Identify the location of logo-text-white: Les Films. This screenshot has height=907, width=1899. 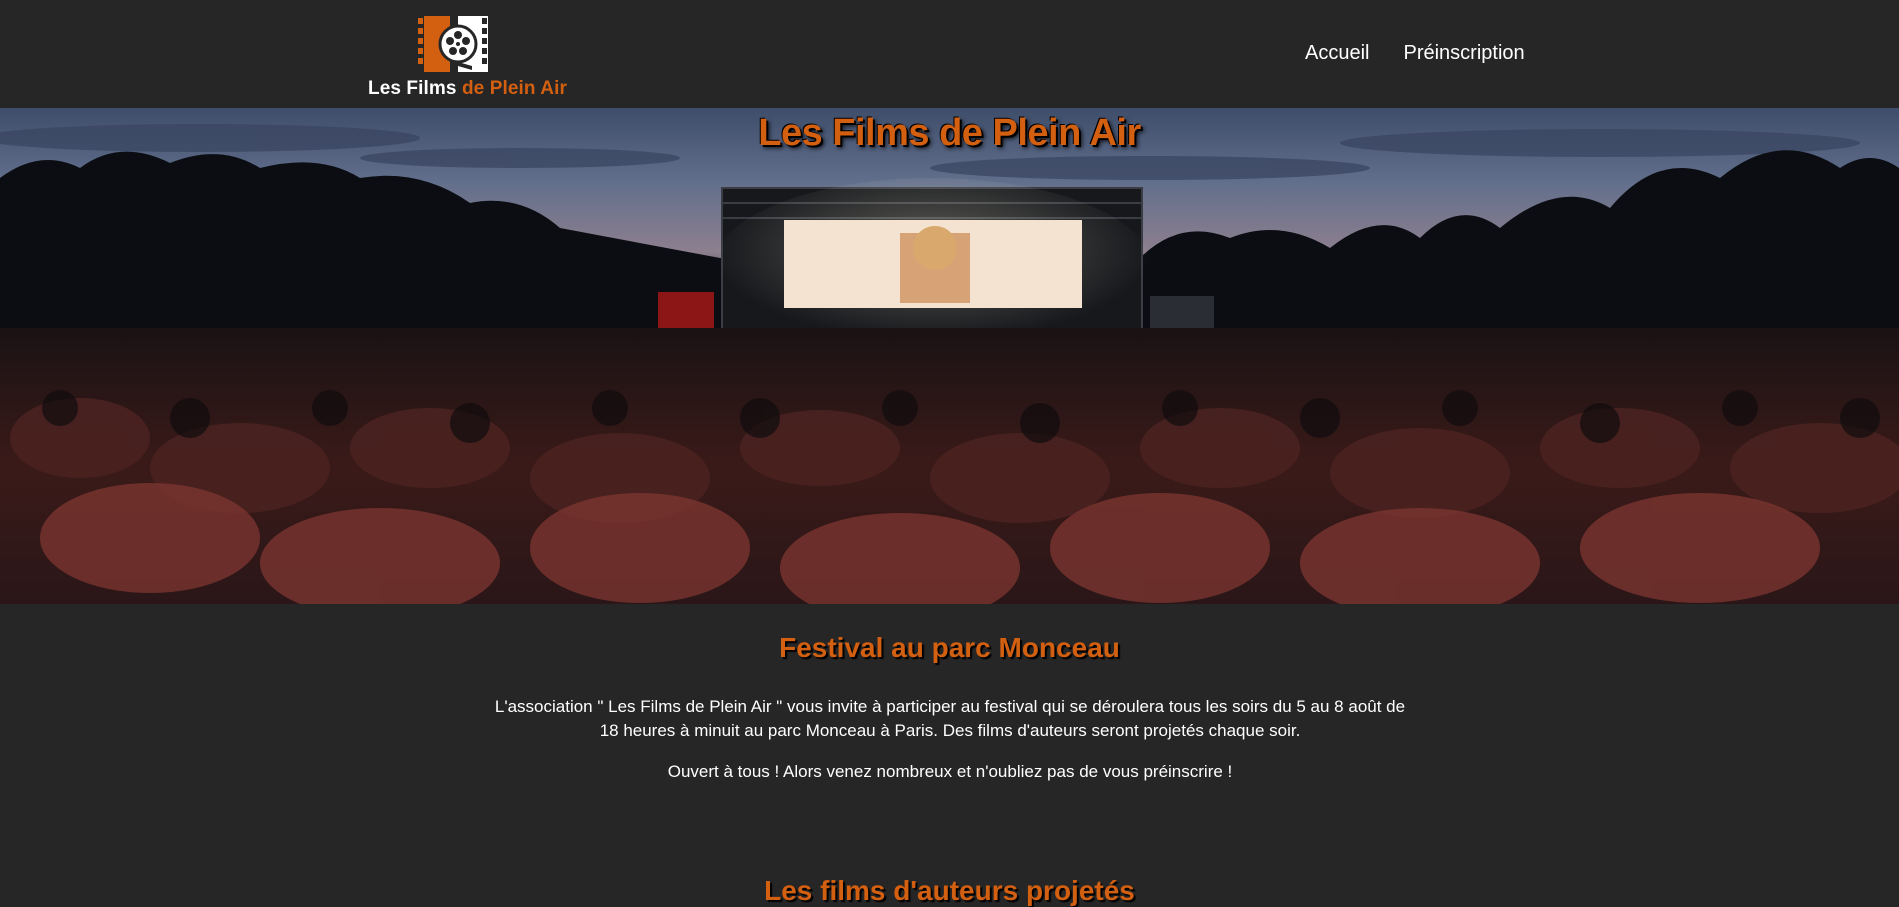
(412, 88).